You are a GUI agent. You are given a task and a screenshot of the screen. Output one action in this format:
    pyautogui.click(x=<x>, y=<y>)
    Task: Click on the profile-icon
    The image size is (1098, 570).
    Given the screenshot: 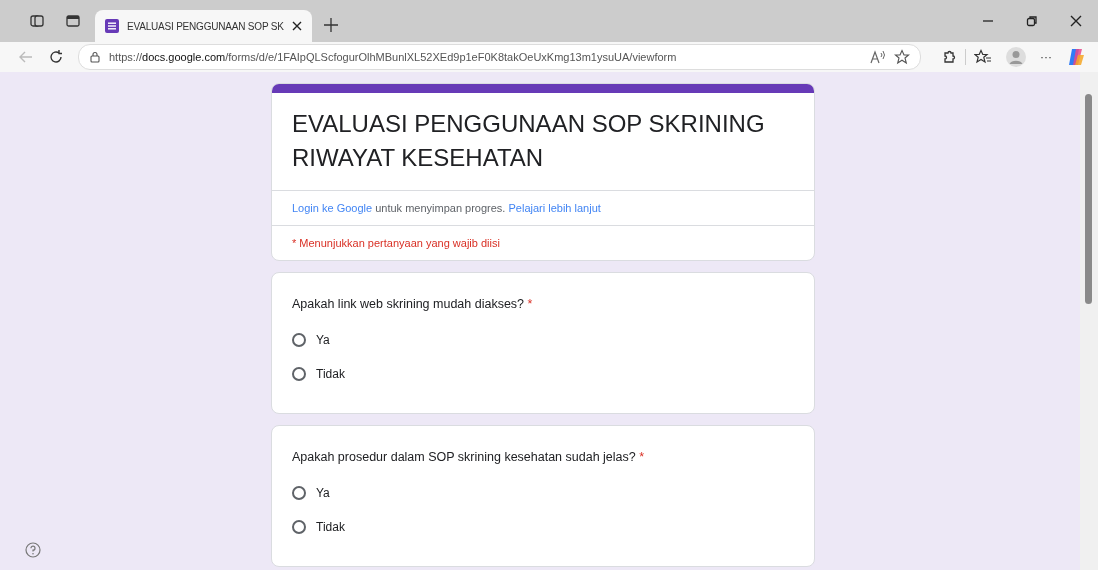 What is the action you would take?
    pyautogui.click(x=1016, y=57)
    